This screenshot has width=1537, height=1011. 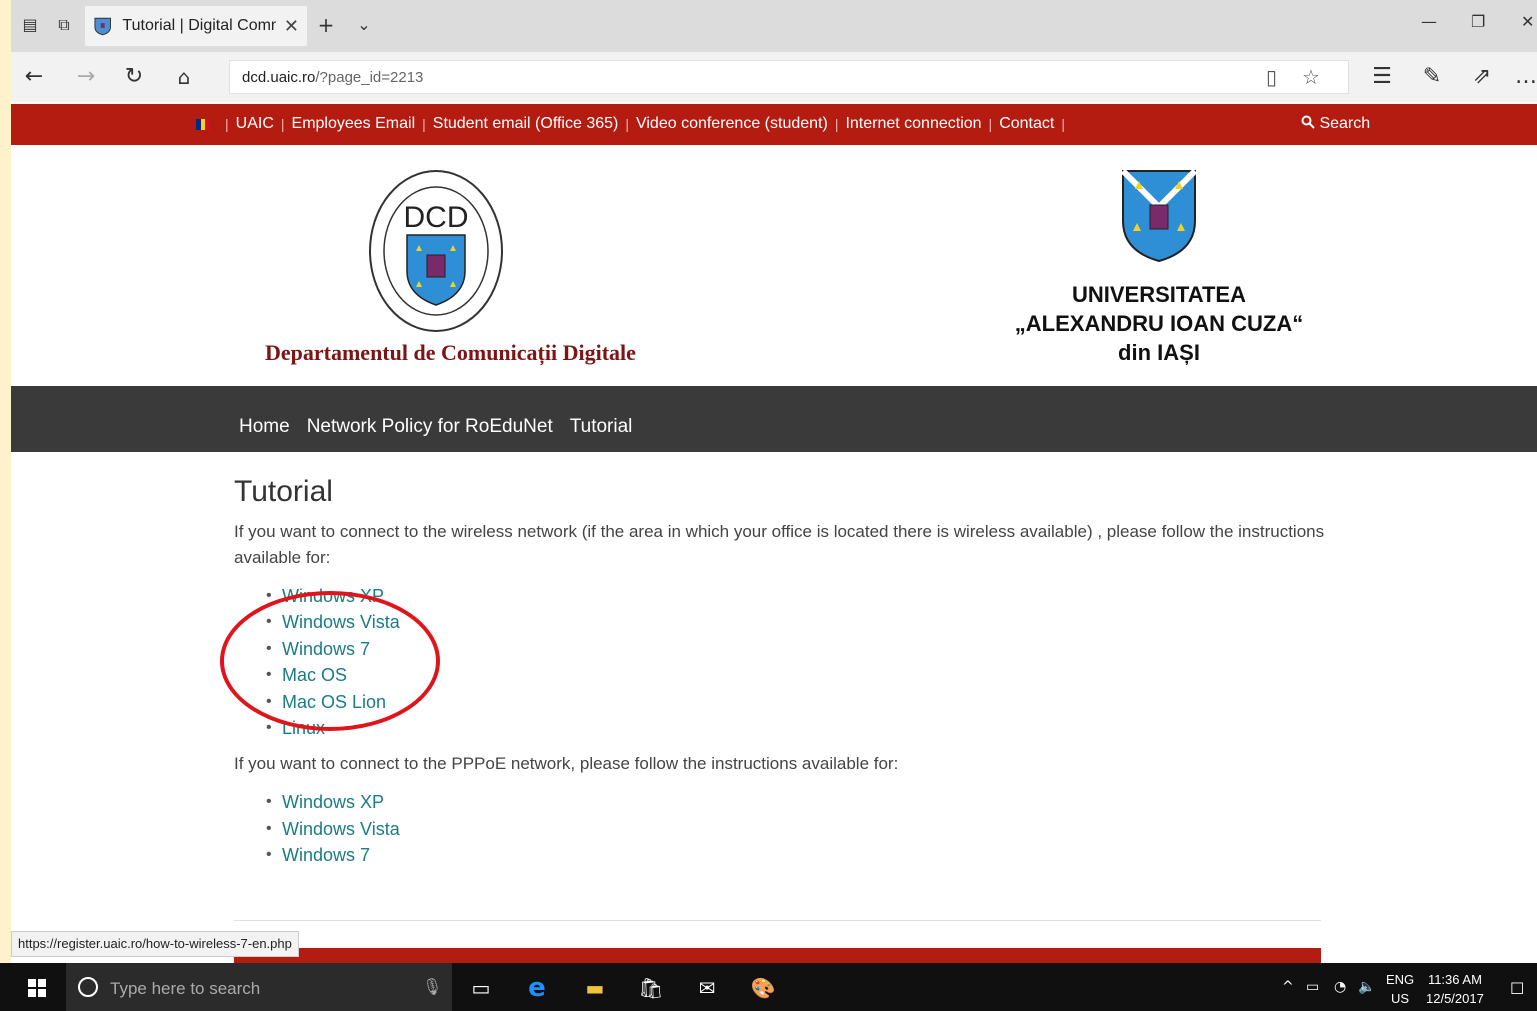 I want to click on language-indicator: ENG US, so click(x=1400, y=989).